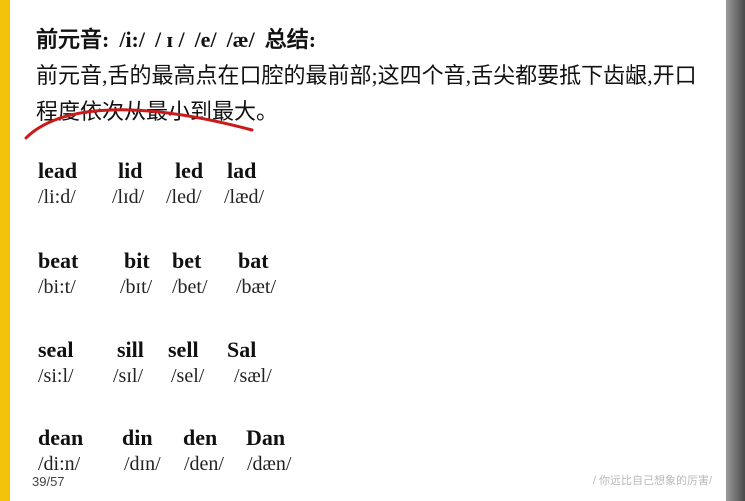 This screenshot has height=501, width=745. I want to click on word: seal, so click(56, 349).